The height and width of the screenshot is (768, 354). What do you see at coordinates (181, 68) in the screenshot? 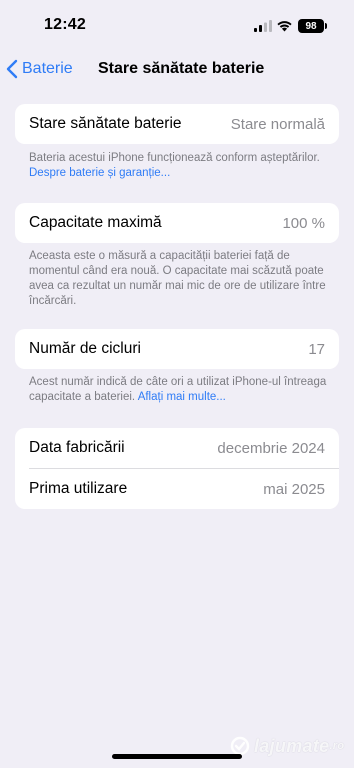
I see `page-title: Stare sănătate baterie` at bounding box center [181, 68].